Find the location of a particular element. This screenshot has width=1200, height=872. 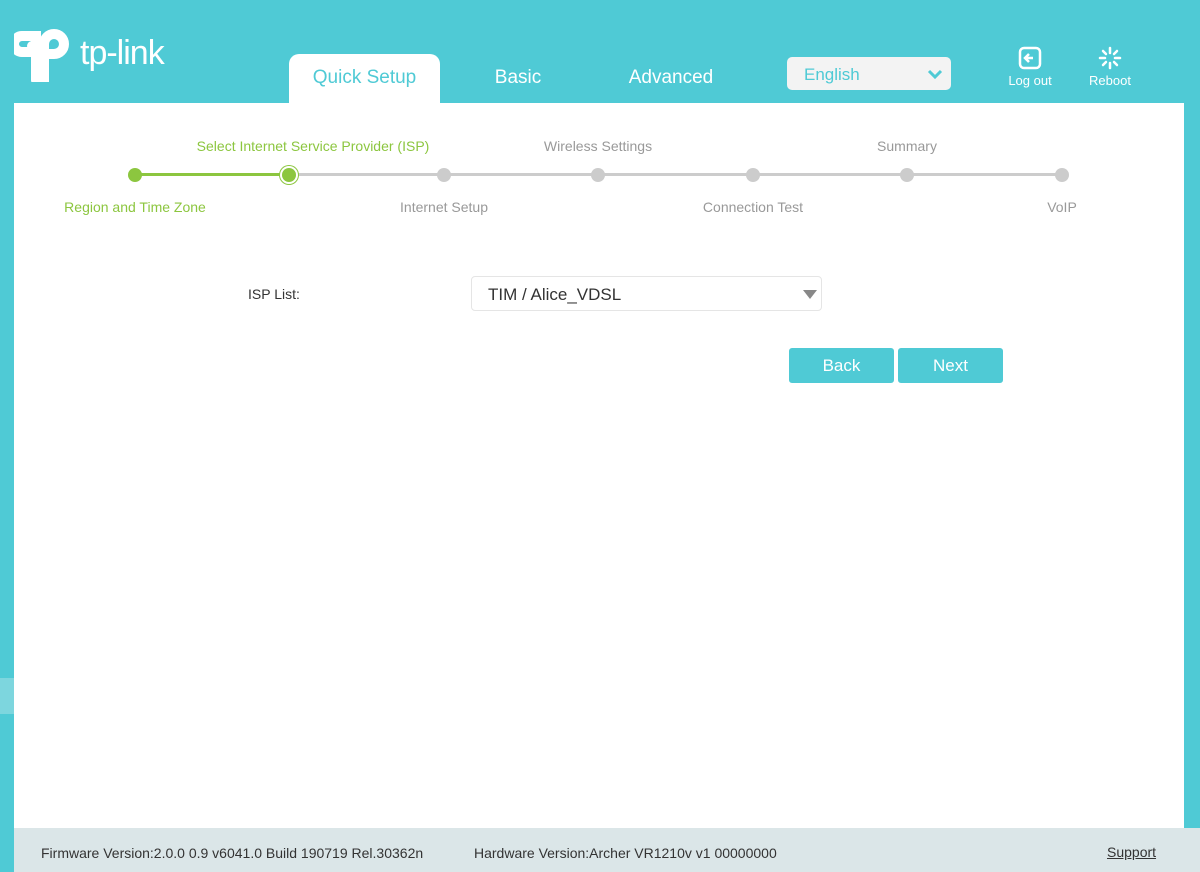

logout-label: Log out is located at coordinates (1030, 80).